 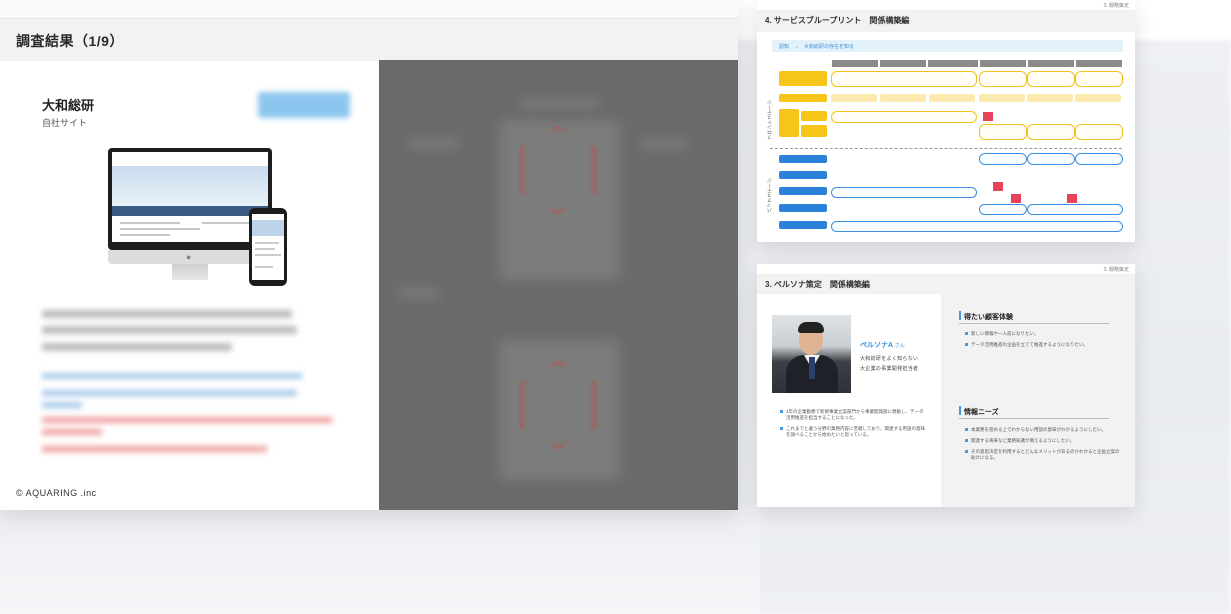 I want to click on phone-screenshot, so click(x=268, y=247).